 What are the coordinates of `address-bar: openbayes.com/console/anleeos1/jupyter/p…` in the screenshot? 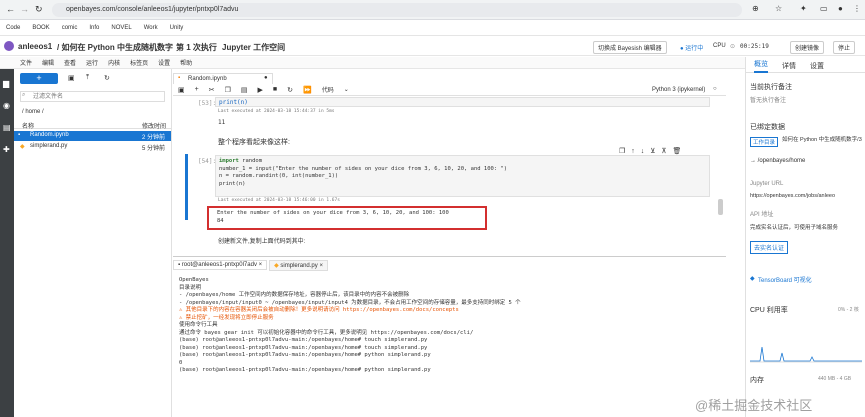 It's located at (397, 10).